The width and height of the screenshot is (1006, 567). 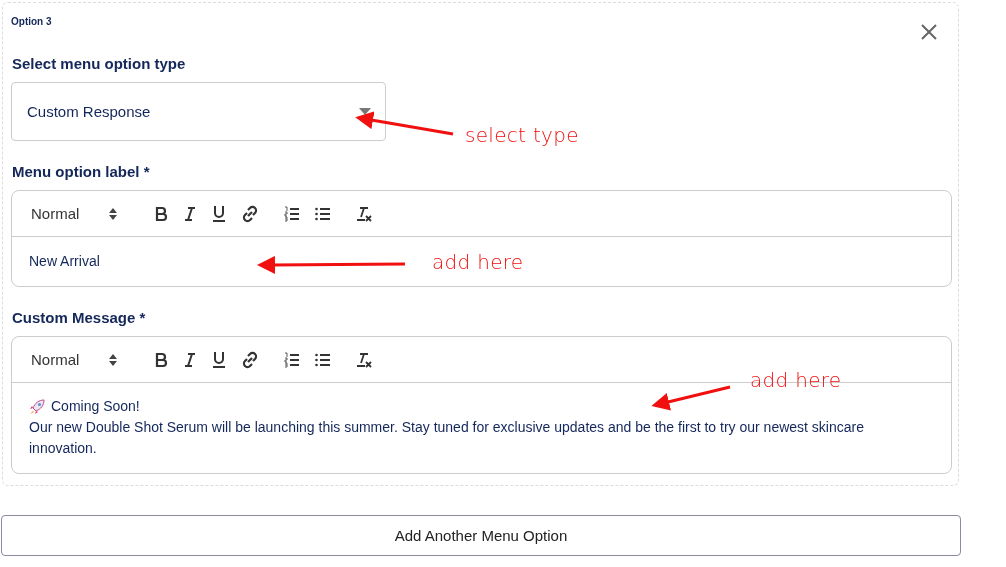 I want to click on message-text: Coming Soon!, so click(x=95, y=406).